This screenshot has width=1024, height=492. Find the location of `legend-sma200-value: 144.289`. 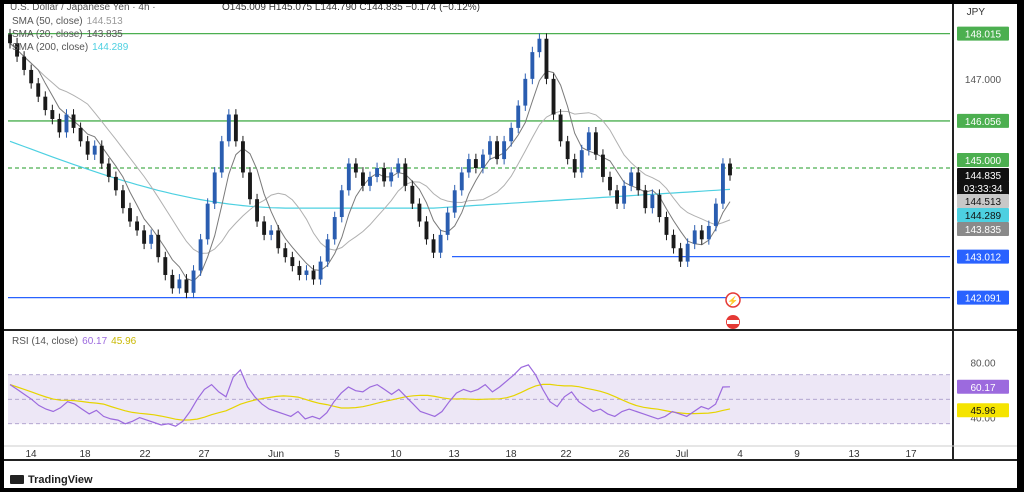

legend-sma200-value: 144.289 is located at coordinates (110, 47).